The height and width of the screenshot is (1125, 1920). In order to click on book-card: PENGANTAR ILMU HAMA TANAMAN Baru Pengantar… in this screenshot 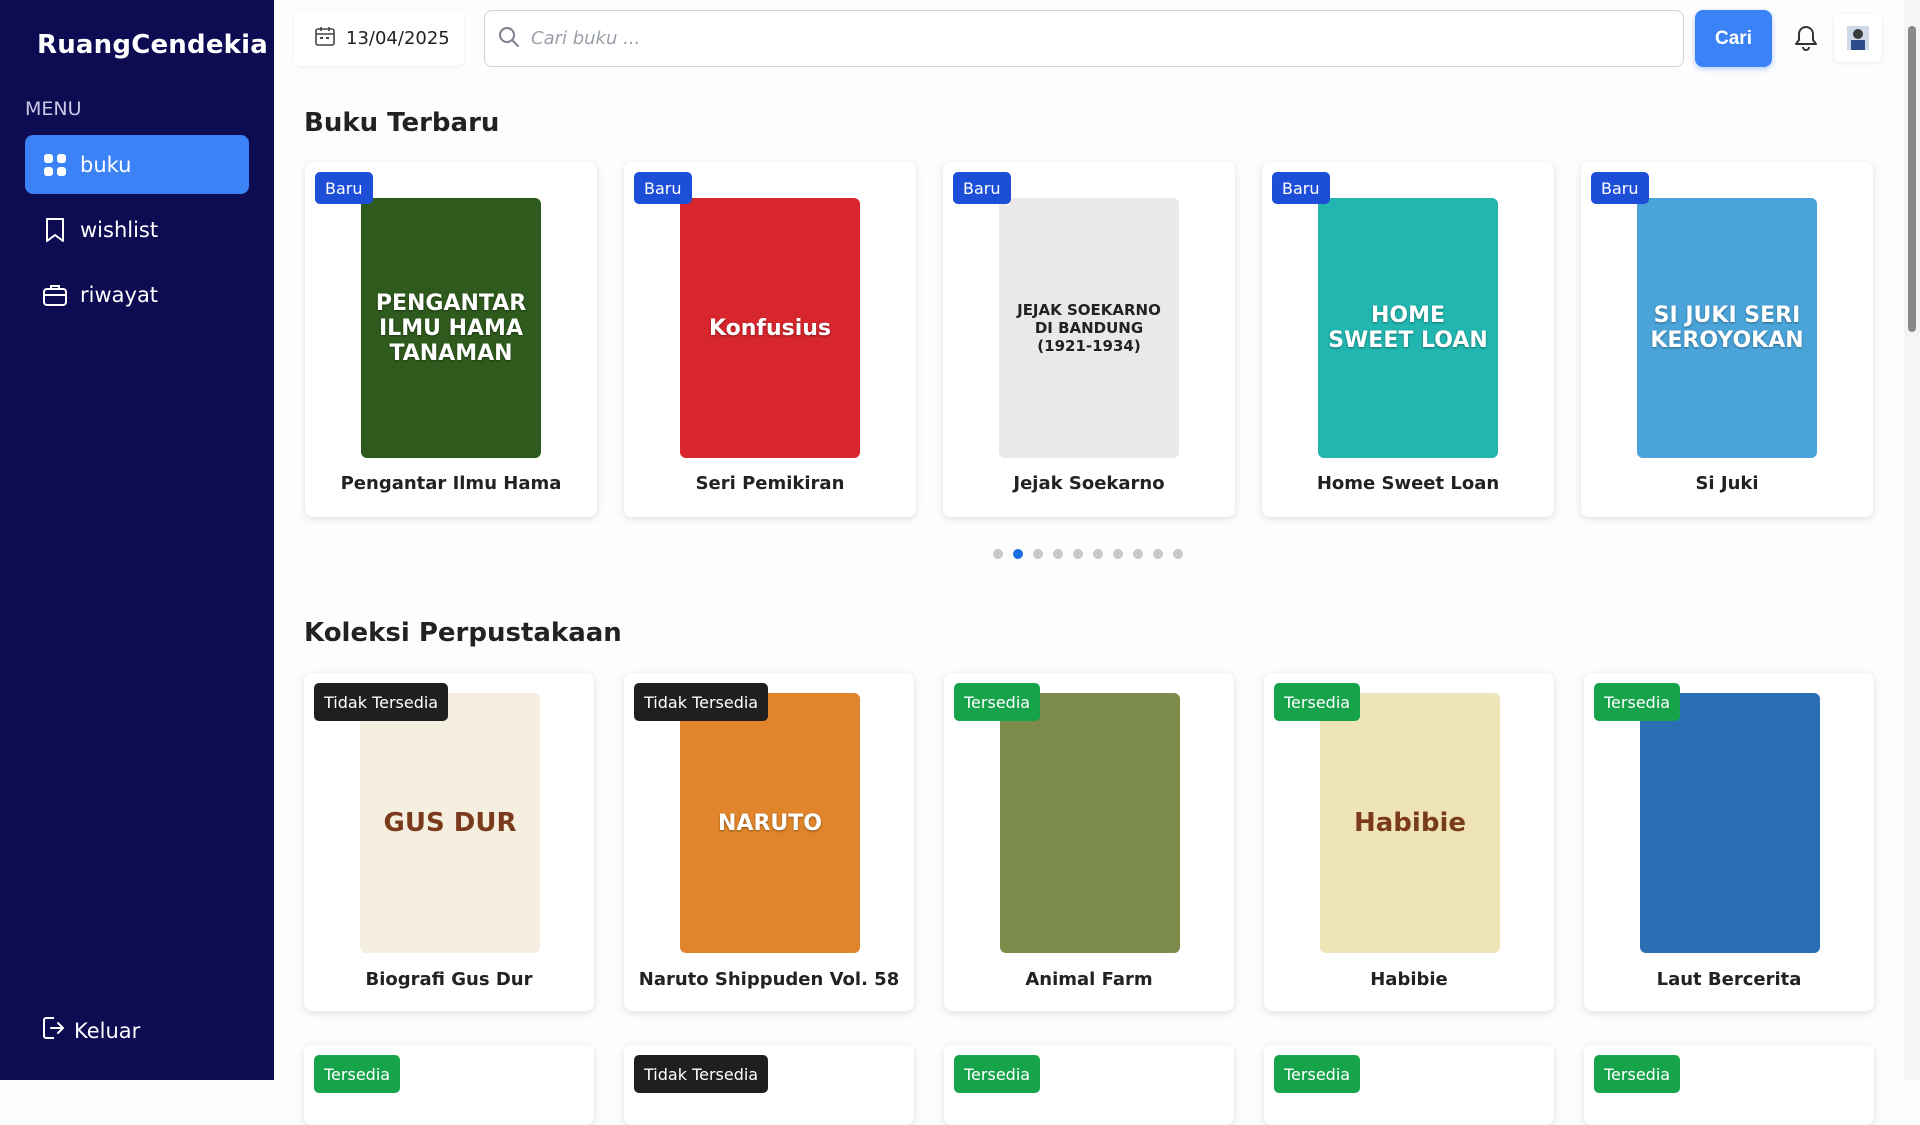, I will do `click(451, 339)`.